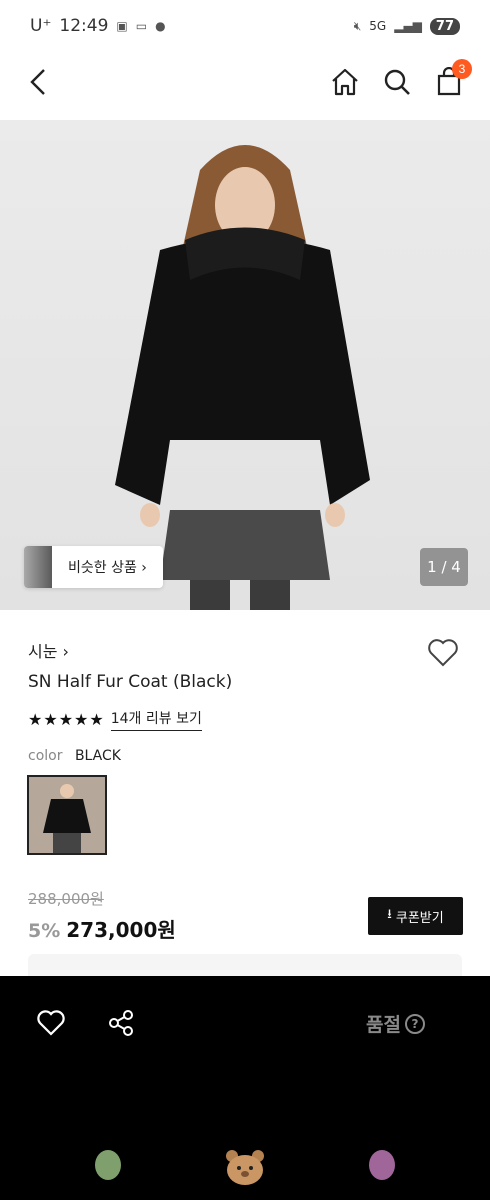  Describe the element at coordinates (345, 82) in the screenshot. I see `home-icon` at that location.